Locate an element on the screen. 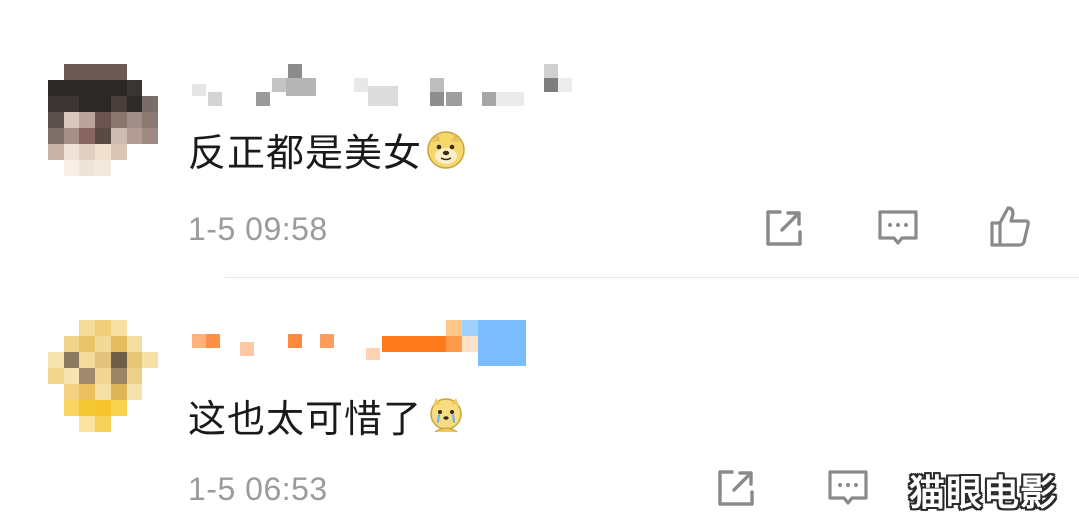  comment-text: 反正都是美女 is located at coordinates (327, 149).